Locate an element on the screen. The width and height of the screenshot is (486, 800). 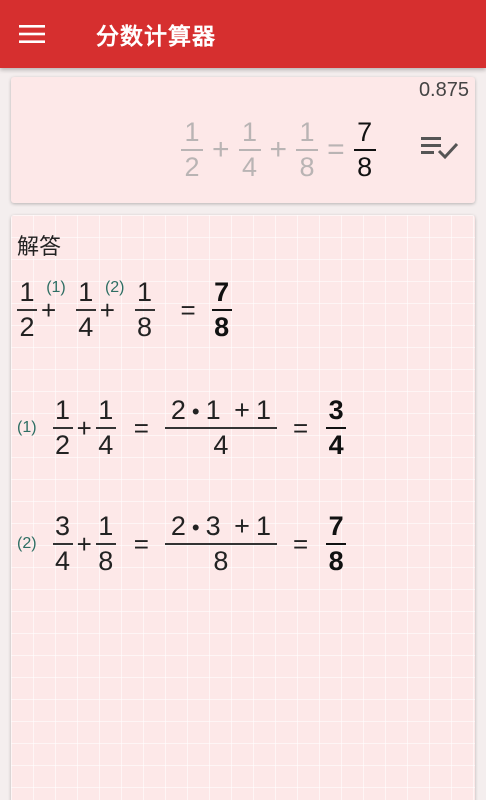
app-title: 分数计算器 is located at coordinates (156, 37).